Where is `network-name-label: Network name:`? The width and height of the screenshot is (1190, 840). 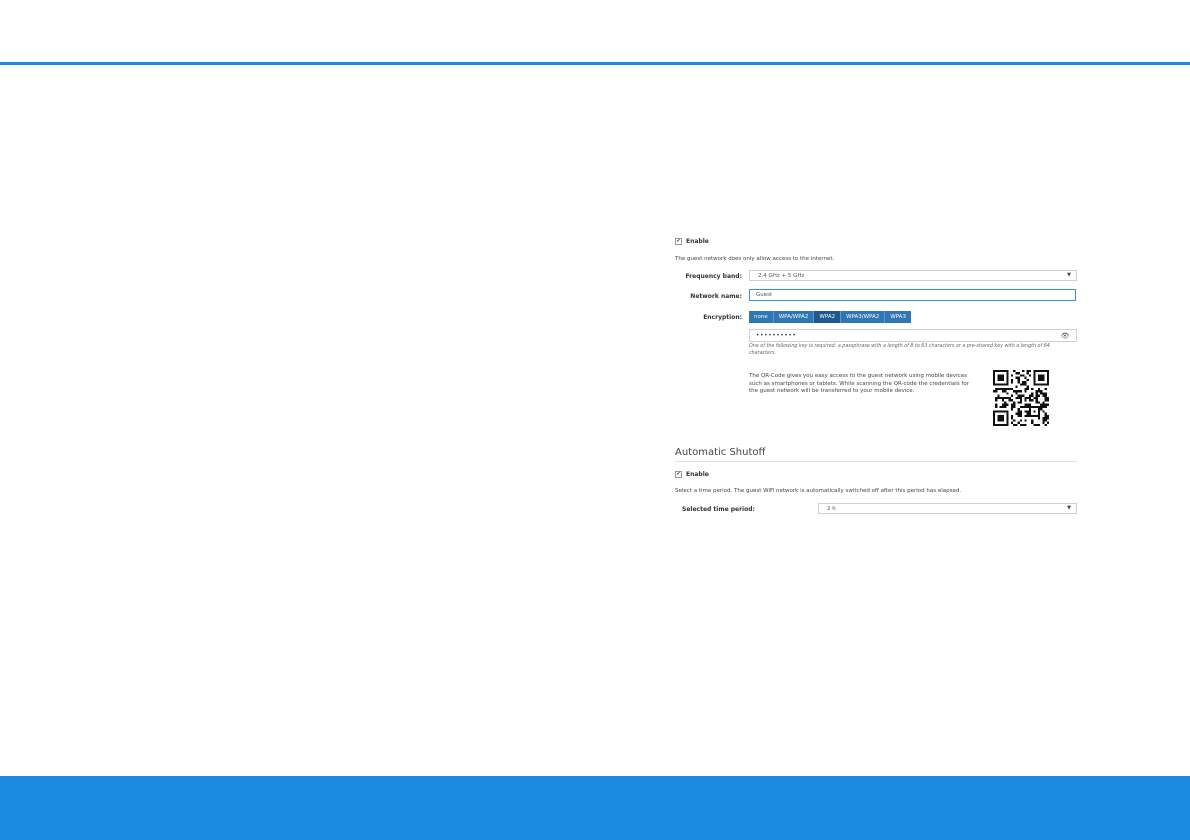 network-name-label: Network name: is located at coordinates (716, 296).